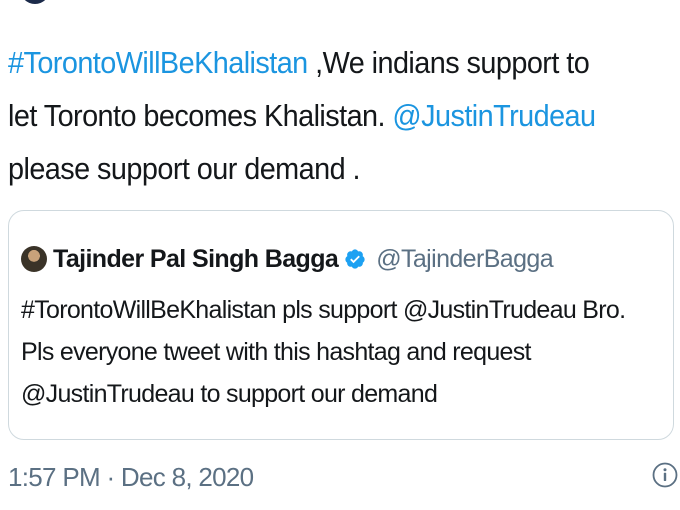 The width and height of the screenshot is (680, 510). I want to click on quoted-author-handle: @TajinderBagga, so click(464, 259).